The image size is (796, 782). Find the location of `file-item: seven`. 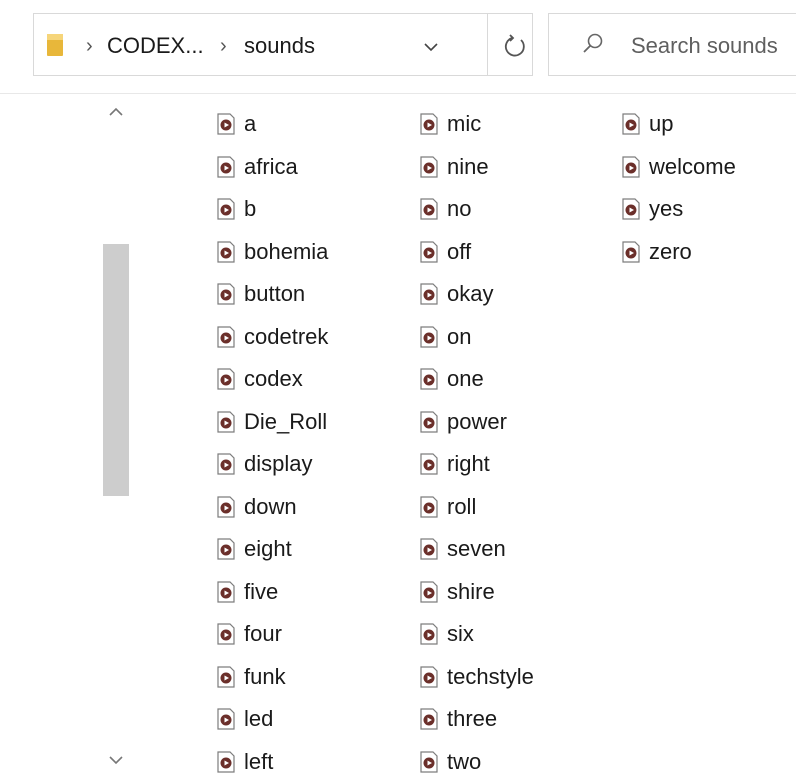

file-item: seven is located at coordinates (462, 549).